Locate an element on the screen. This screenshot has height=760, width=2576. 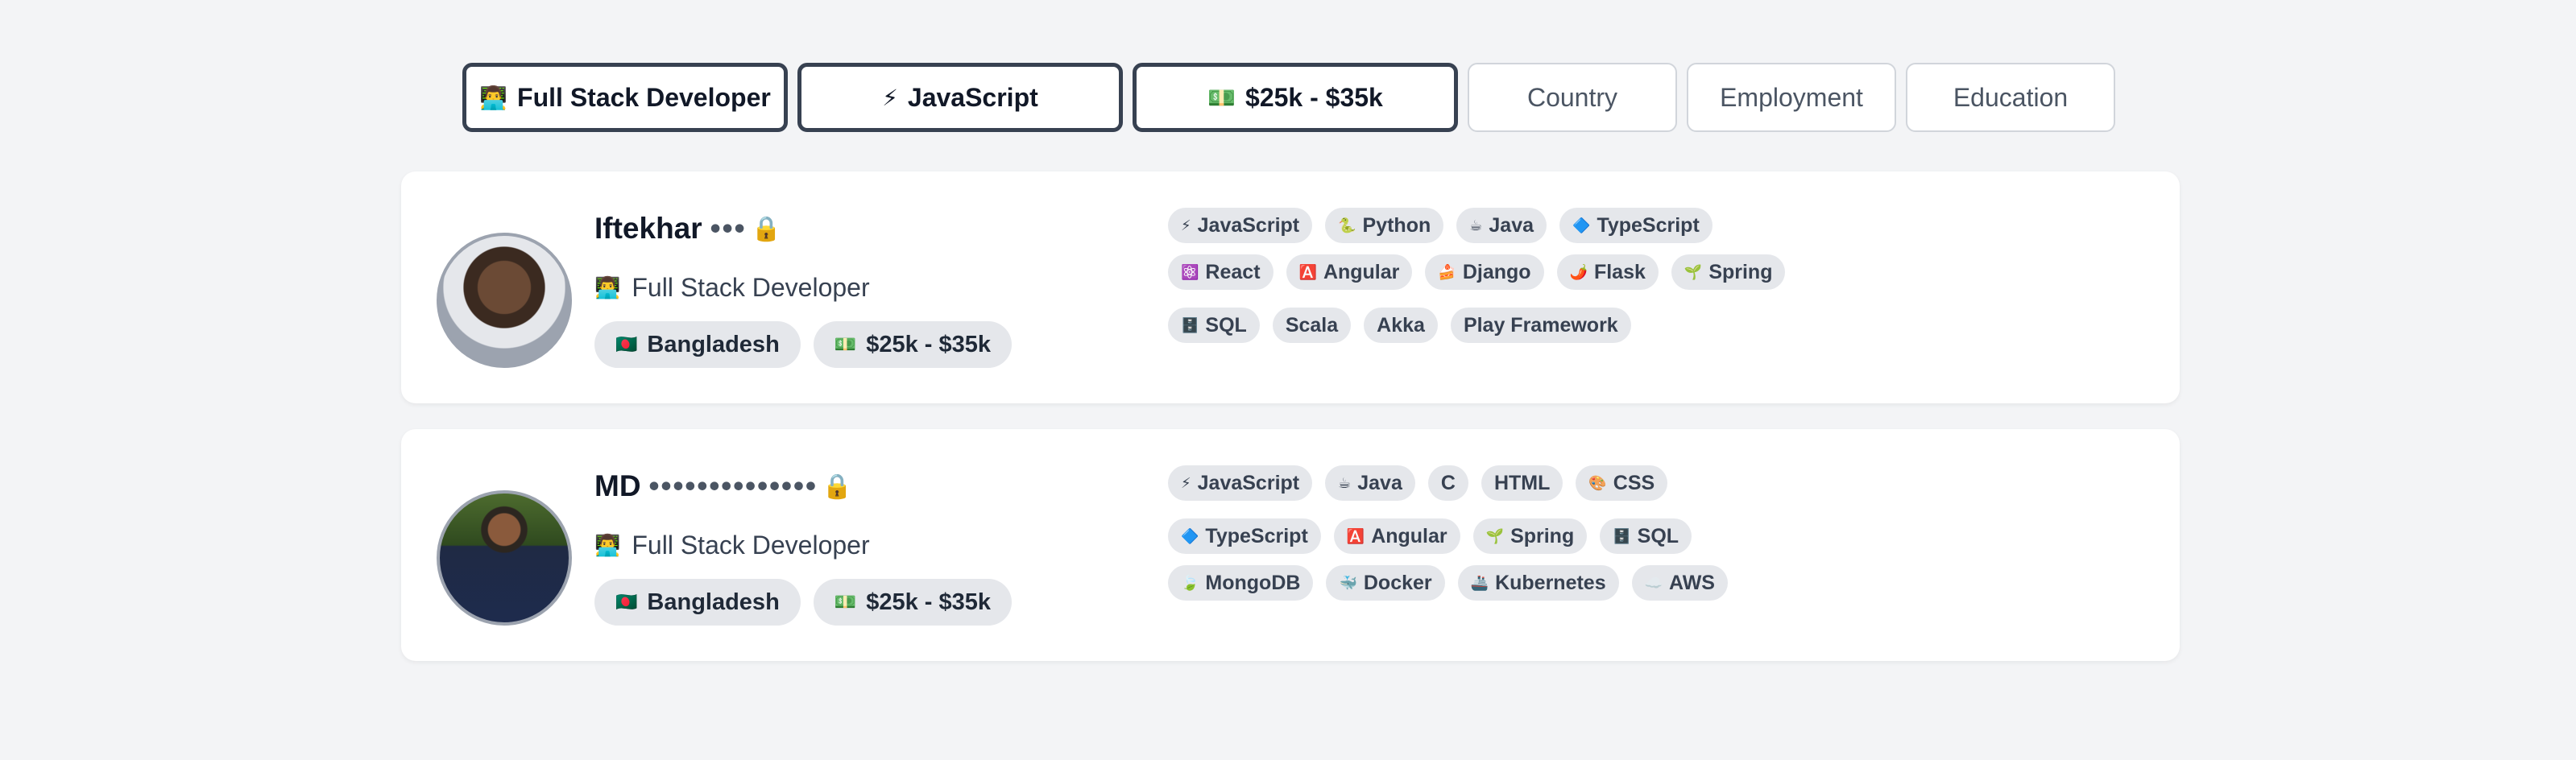
skill-tag: Play Framework is located at coordinates (1540, 325).